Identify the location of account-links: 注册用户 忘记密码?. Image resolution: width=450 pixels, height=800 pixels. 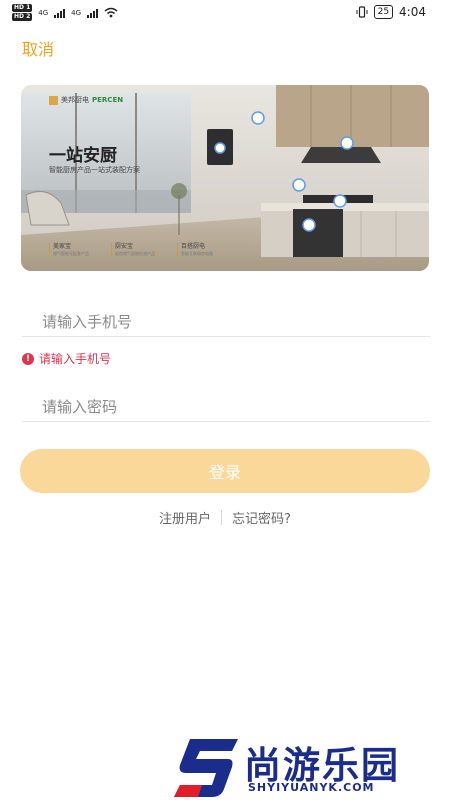
(225, 517).